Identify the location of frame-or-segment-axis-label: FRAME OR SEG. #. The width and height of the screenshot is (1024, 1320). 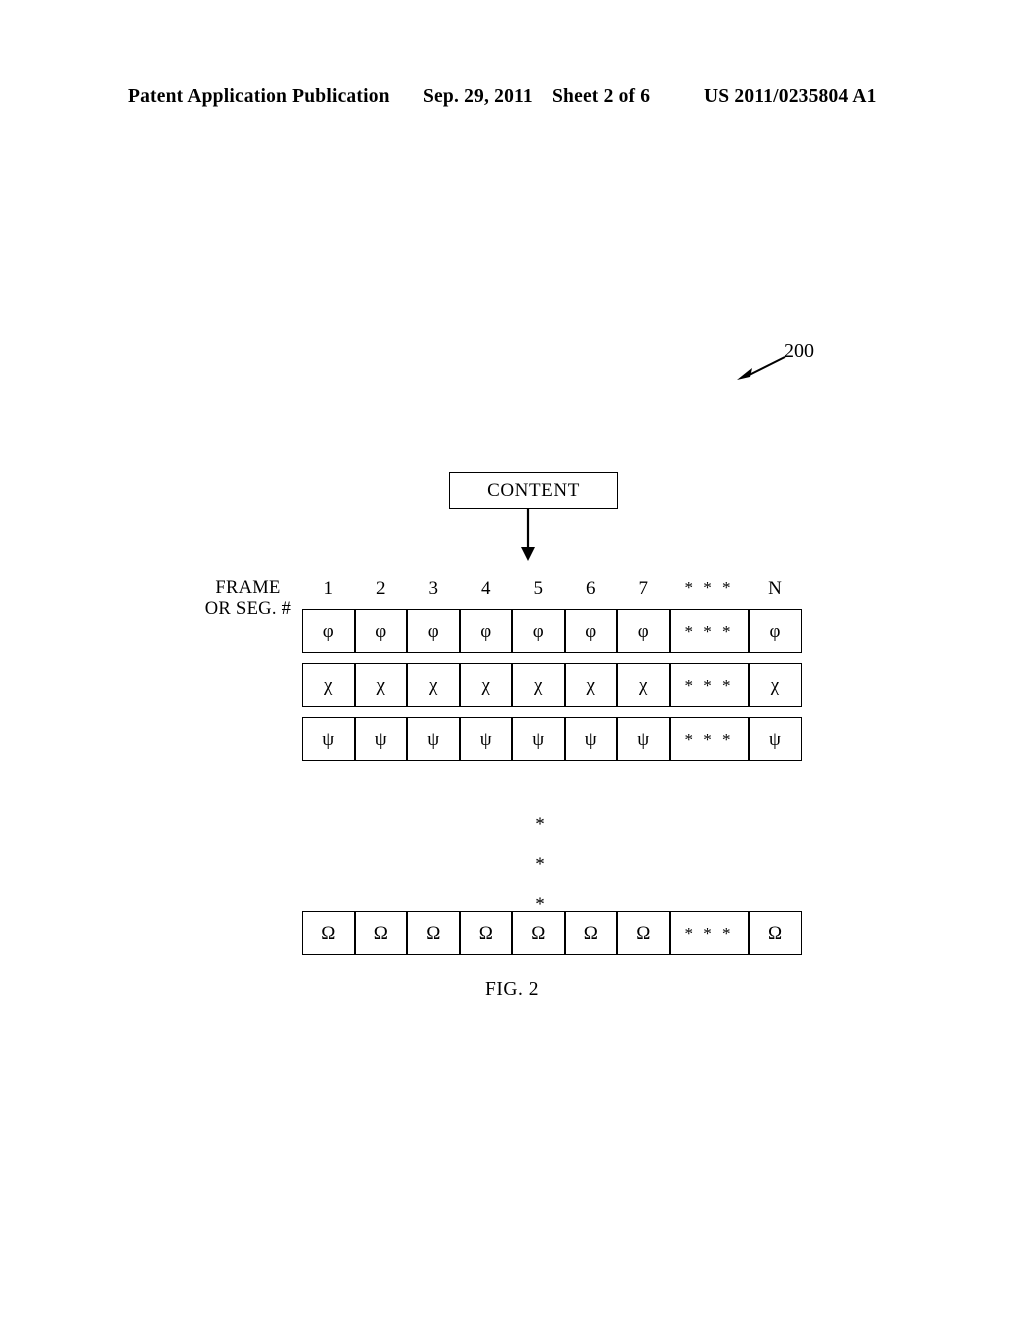
(248, 599).